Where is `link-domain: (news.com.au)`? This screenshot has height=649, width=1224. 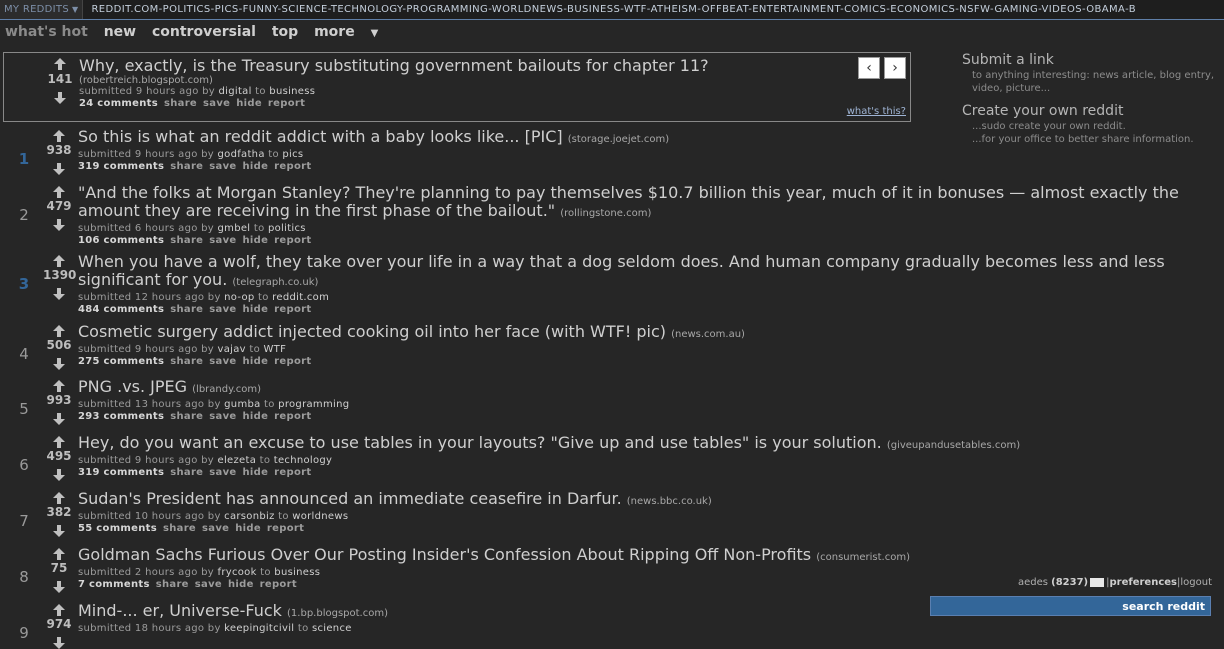
link-domain: (news.com.au) is located at coordinates (708, 334).